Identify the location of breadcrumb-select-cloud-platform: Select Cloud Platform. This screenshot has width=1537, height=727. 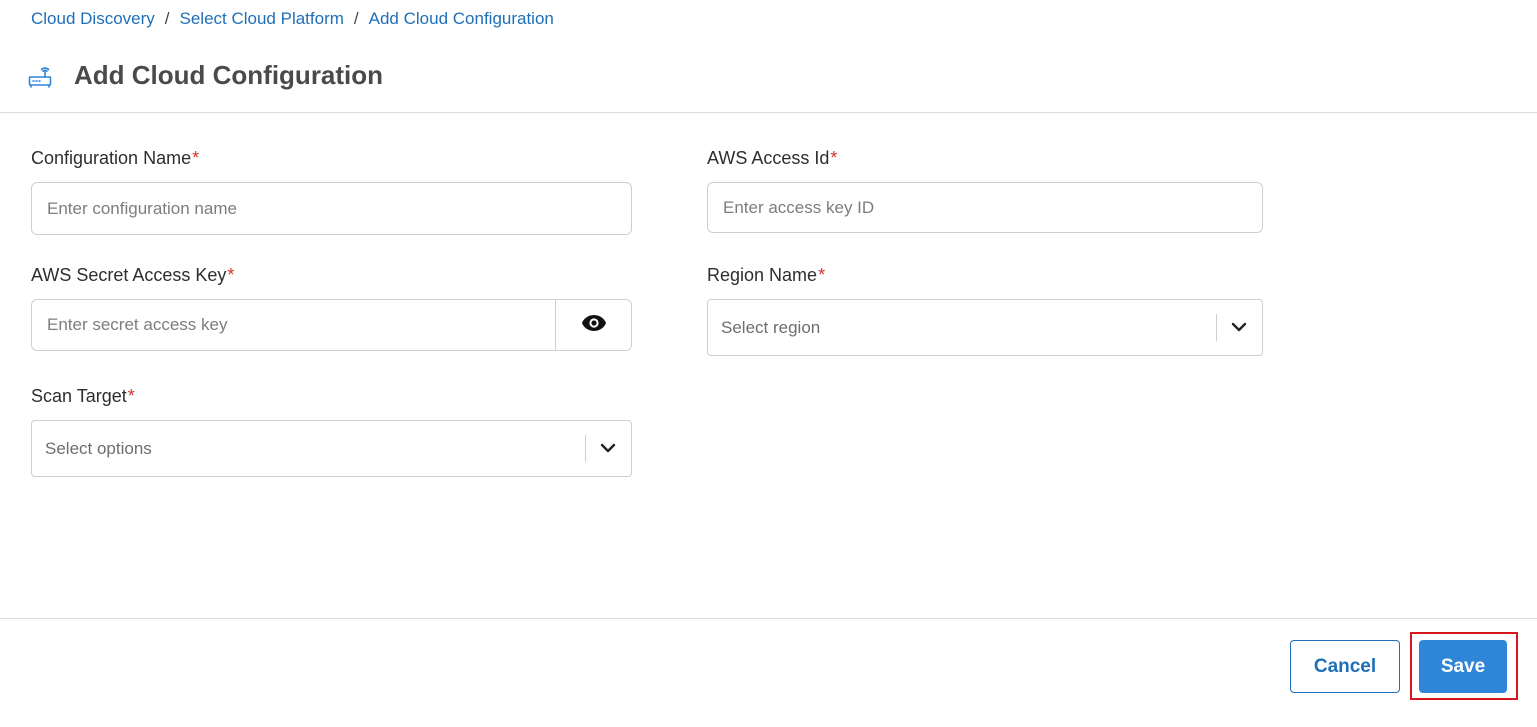
(262, 19).